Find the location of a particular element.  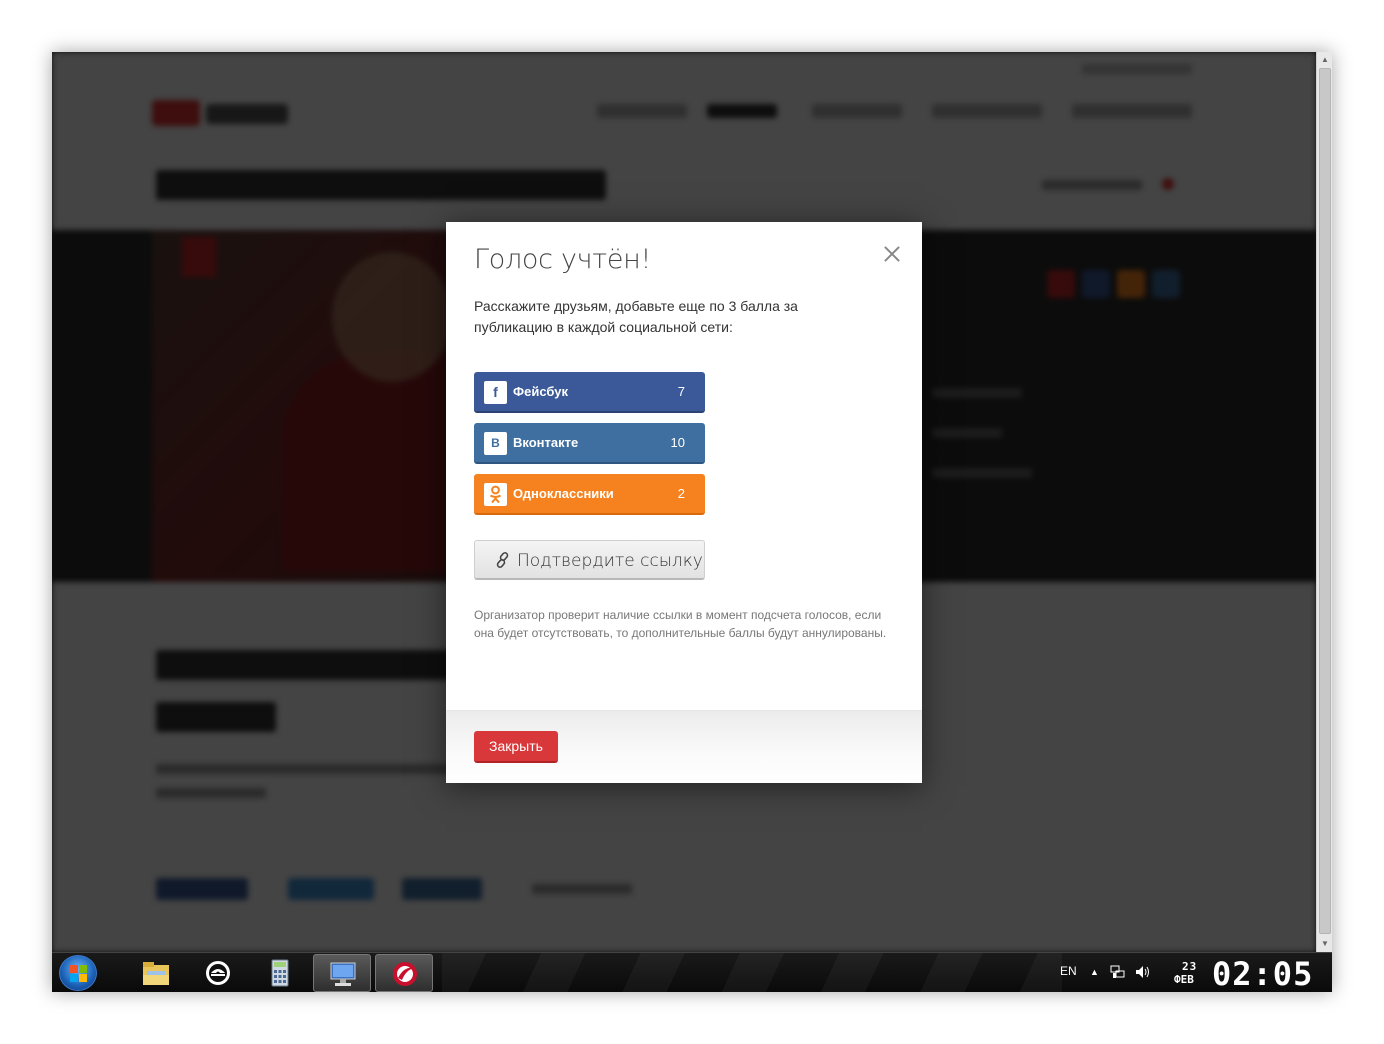

taskbar-app is located at coordinates (218, 973).